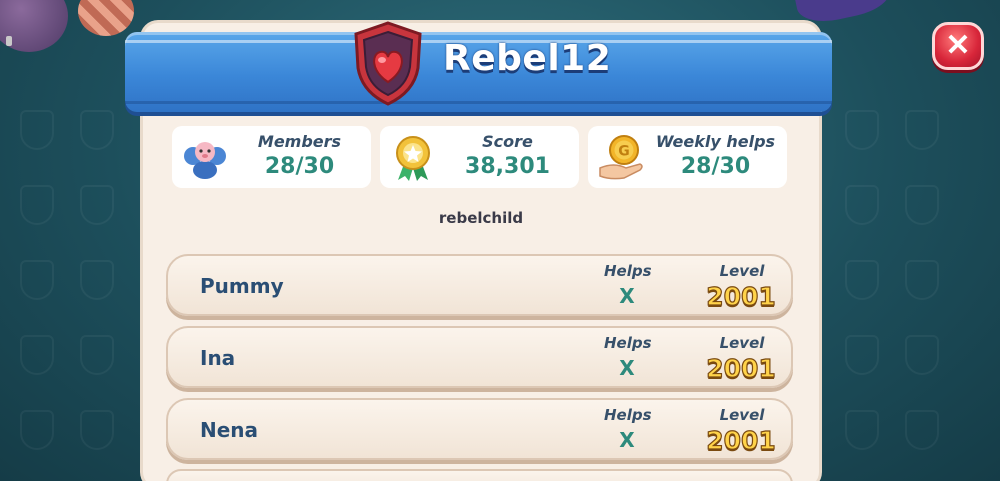  What do you see at coordinates (507, 166) in the screenshot?
I see `score-value: 38,301` at bounding box center [507, 166].